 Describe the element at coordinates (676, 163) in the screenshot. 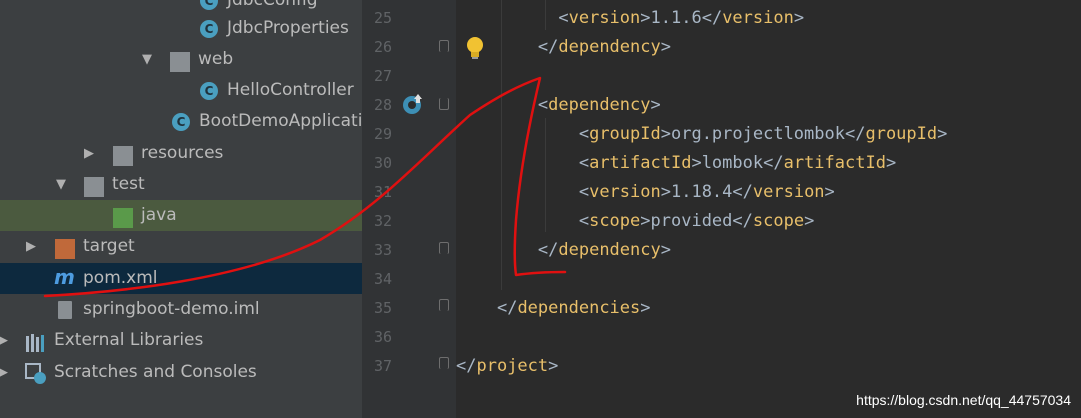

I see `code-line-30: <artifactId>lombok</artifactId>` at that location.